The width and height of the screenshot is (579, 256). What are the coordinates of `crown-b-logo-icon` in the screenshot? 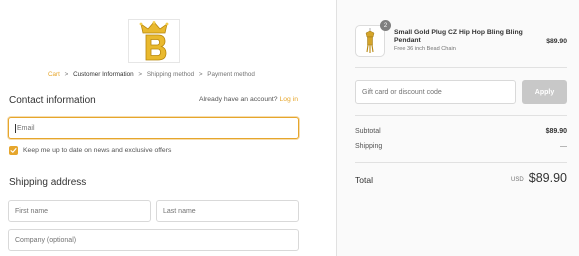 It's located at (154, 41).